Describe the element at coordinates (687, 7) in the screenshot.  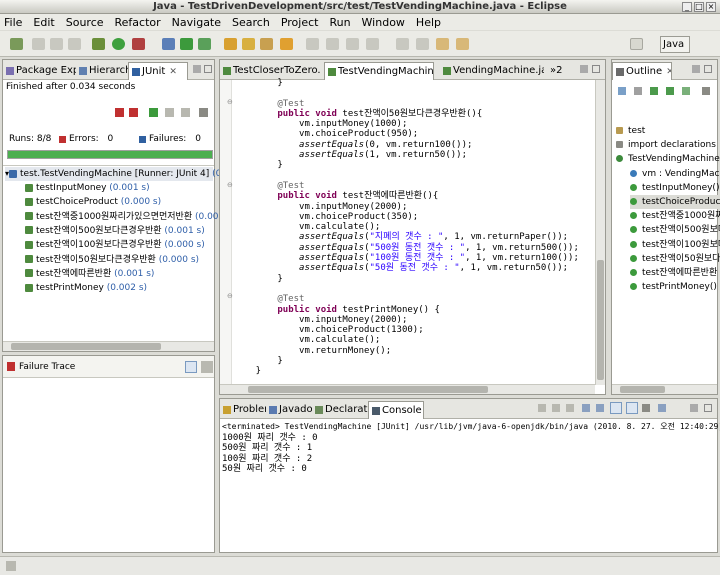
I see `minimize-button: _` at that location.